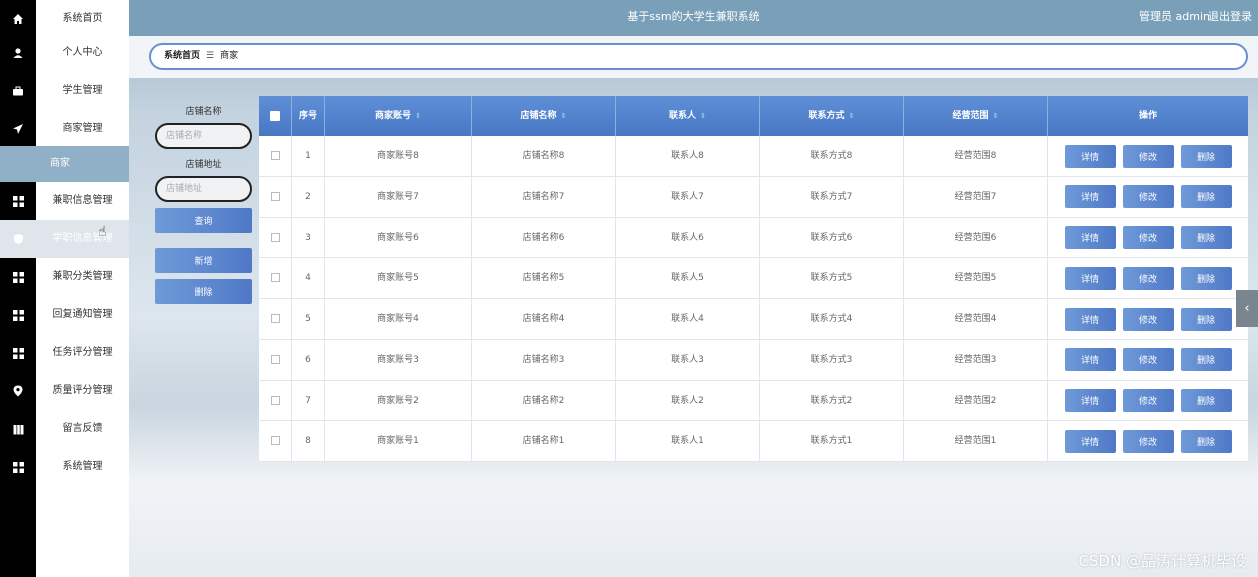 This screenshot has width=1258, height=577. Describe the element at coordinates (64, 315) in the screenshot. I see `sidebar-item-notice: 回复通知管理` at that location.